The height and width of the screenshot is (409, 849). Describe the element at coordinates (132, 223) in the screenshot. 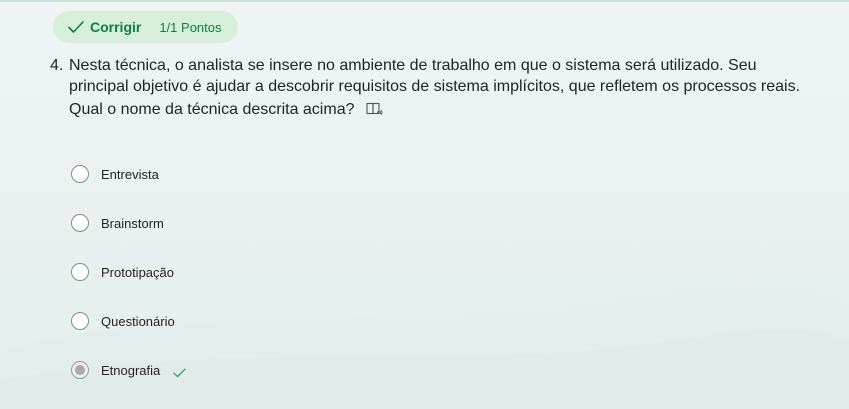

I see `option-label: Brainstorm` at that location.